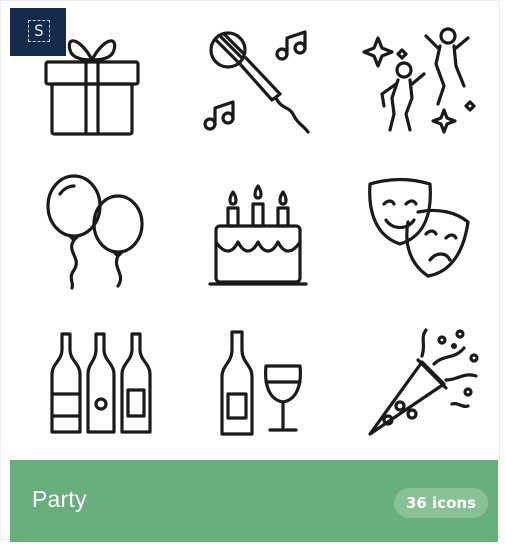 The image size is (506, 544). What do you see at coordinates (101, 385) in the screenshot?
I see `wine-bottles-icon` at bounding box center [101, 385].